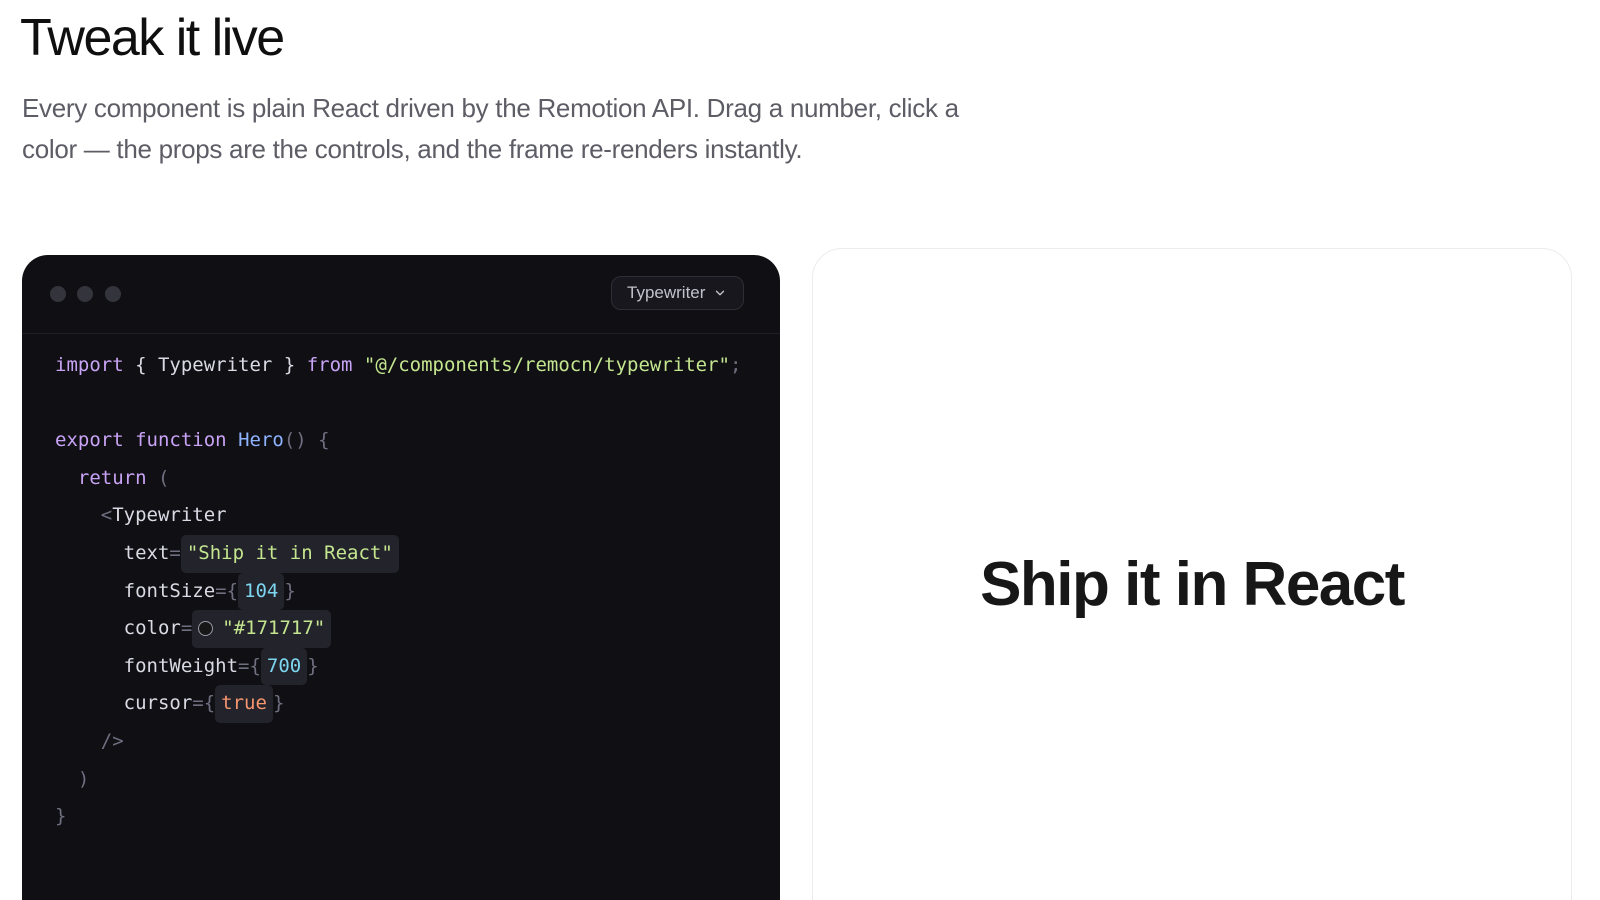 Image resolution: width=1600 pixels, height=900 pixels. Describe the element at coordinates (152, 38) in the screenshot. I see `page-title: Tweak it live` at that location.